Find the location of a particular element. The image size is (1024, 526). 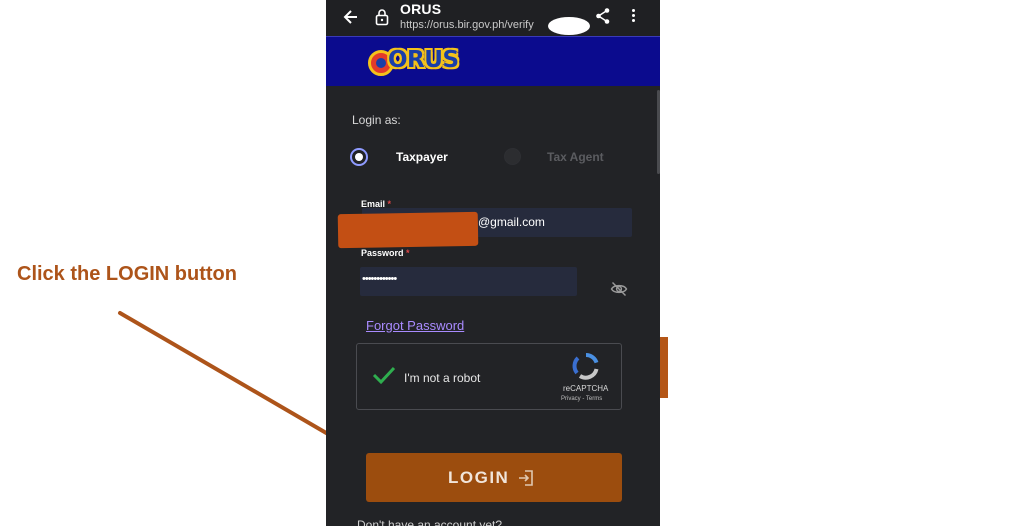

password-label: Password * is located at coordinates (385, 253).